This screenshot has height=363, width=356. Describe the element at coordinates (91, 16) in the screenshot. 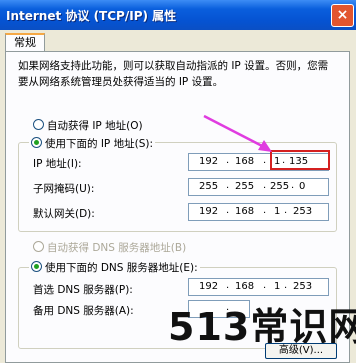

I see `window-title: Internet 协议 (TCP/IP) 属性` at that location.